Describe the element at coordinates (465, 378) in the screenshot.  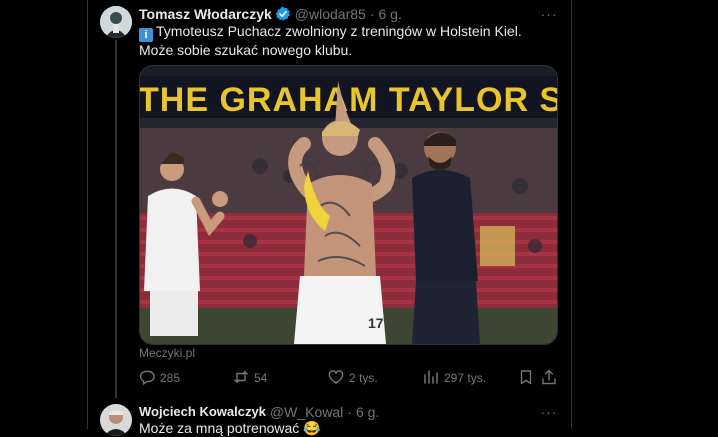
I see `views-count: 297 tys.` at that location.